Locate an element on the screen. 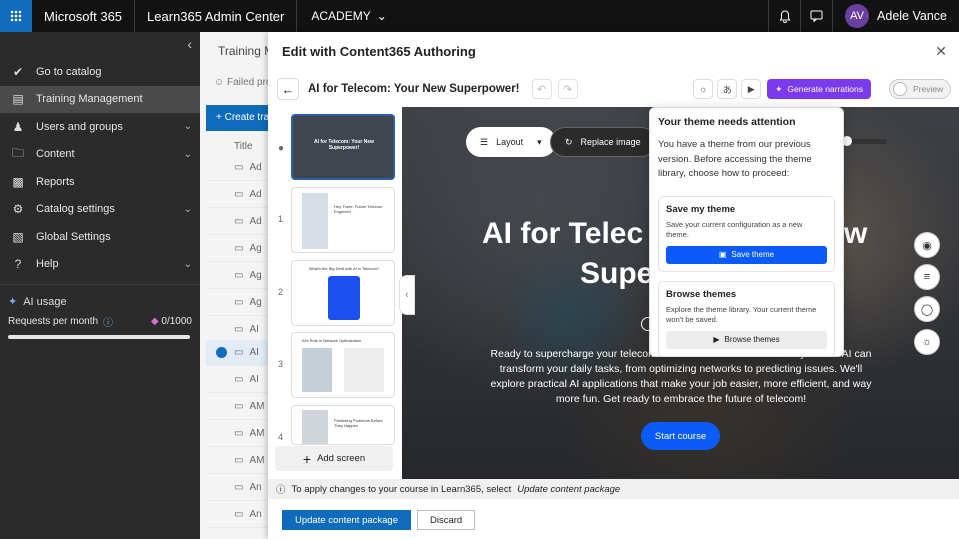 Image resolution: width=959 pixels, height=539 pixels. row-title: AI is located at coordinates (254, 329).